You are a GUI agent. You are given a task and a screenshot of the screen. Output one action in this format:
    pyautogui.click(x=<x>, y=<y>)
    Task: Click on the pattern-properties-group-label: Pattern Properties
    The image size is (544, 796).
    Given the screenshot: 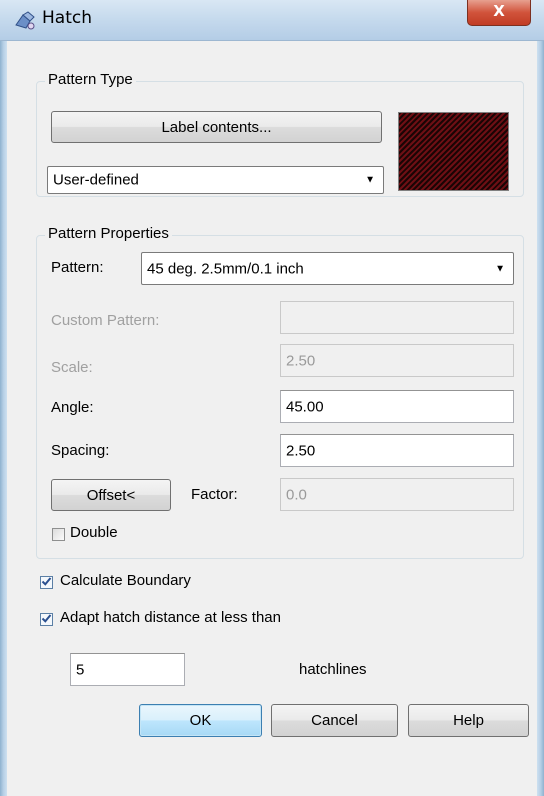 What is the action you would take?
    pyautogui.click(x=108, y=233)
    